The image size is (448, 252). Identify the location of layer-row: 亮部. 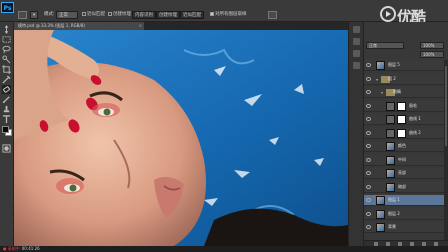
(406, 173).